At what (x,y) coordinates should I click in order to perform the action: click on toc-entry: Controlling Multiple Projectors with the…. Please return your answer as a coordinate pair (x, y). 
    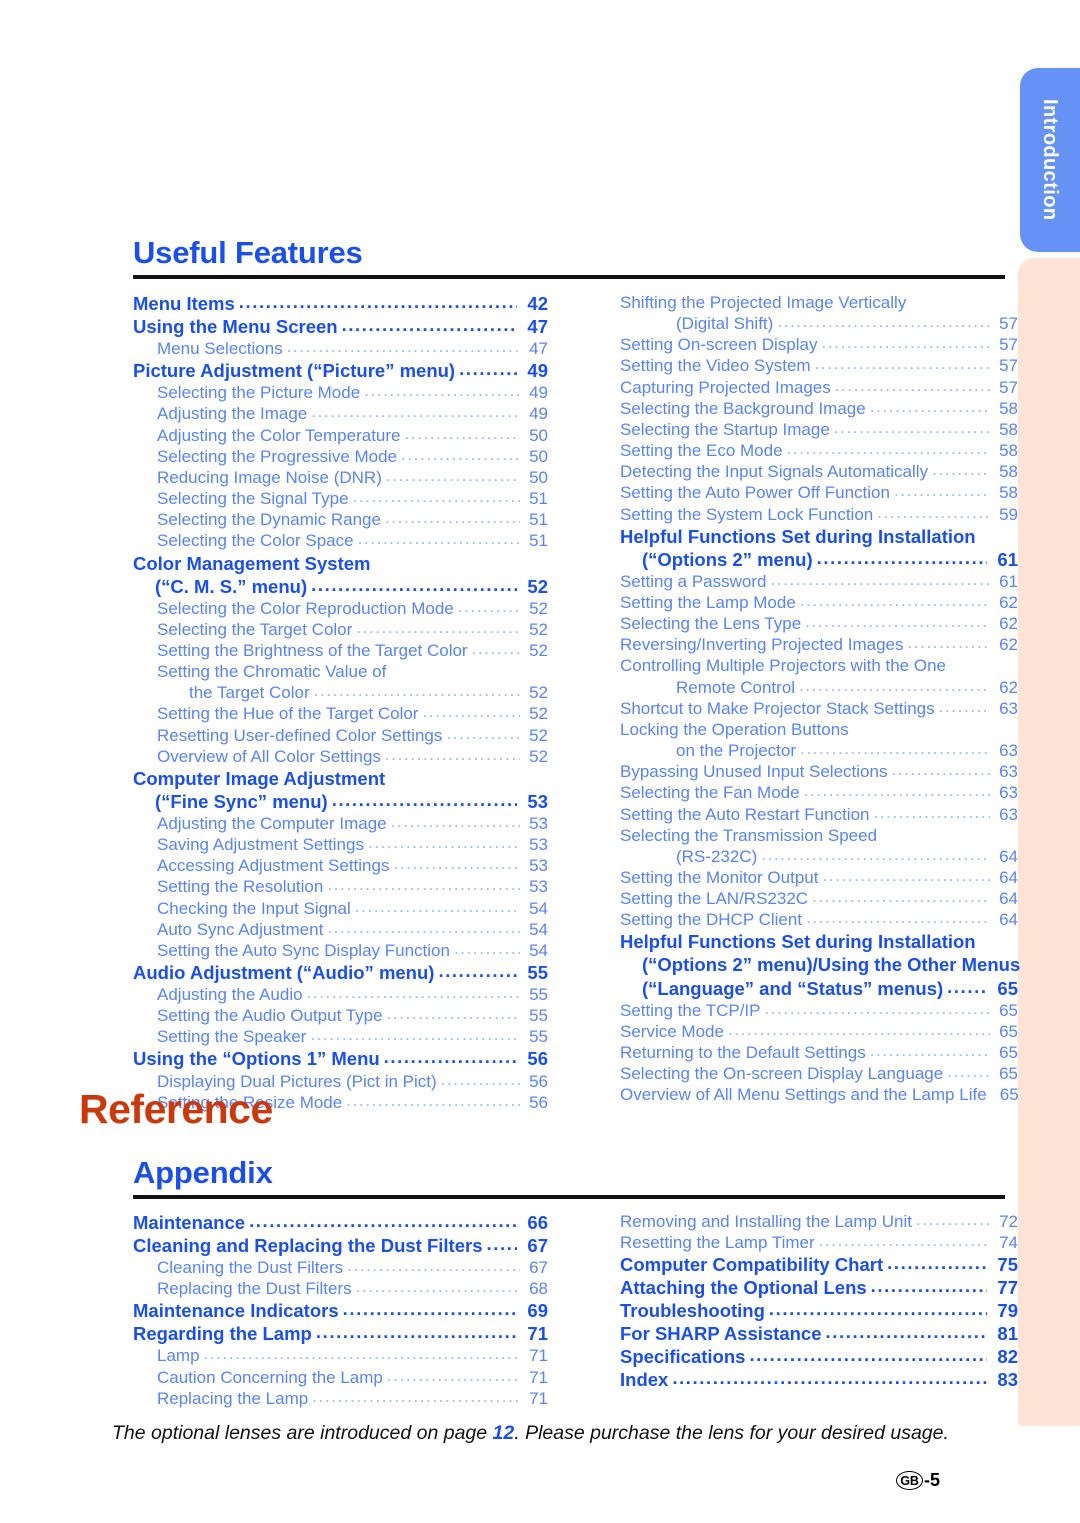
    Looking at the image, I should click on (819, 665).